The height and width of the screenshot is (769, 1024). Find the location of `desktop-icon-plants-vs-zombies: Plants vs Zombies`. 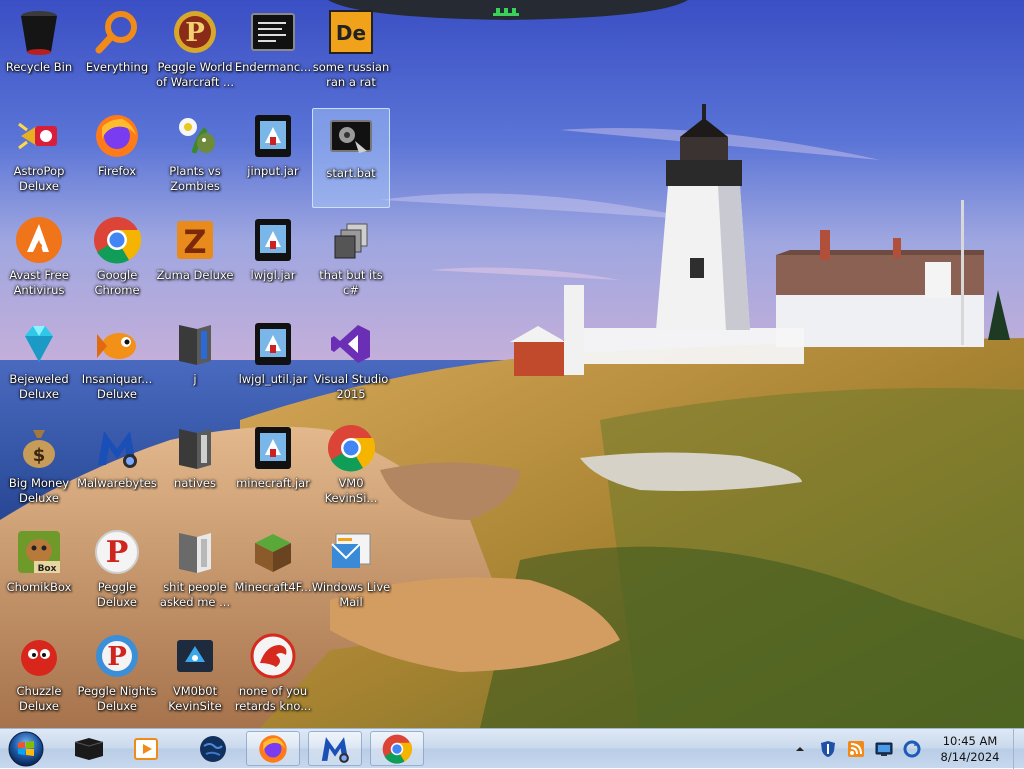

desktop-icon-plants-vs-zombies: Plants vs Zombies is located at coordinates (195, 156).